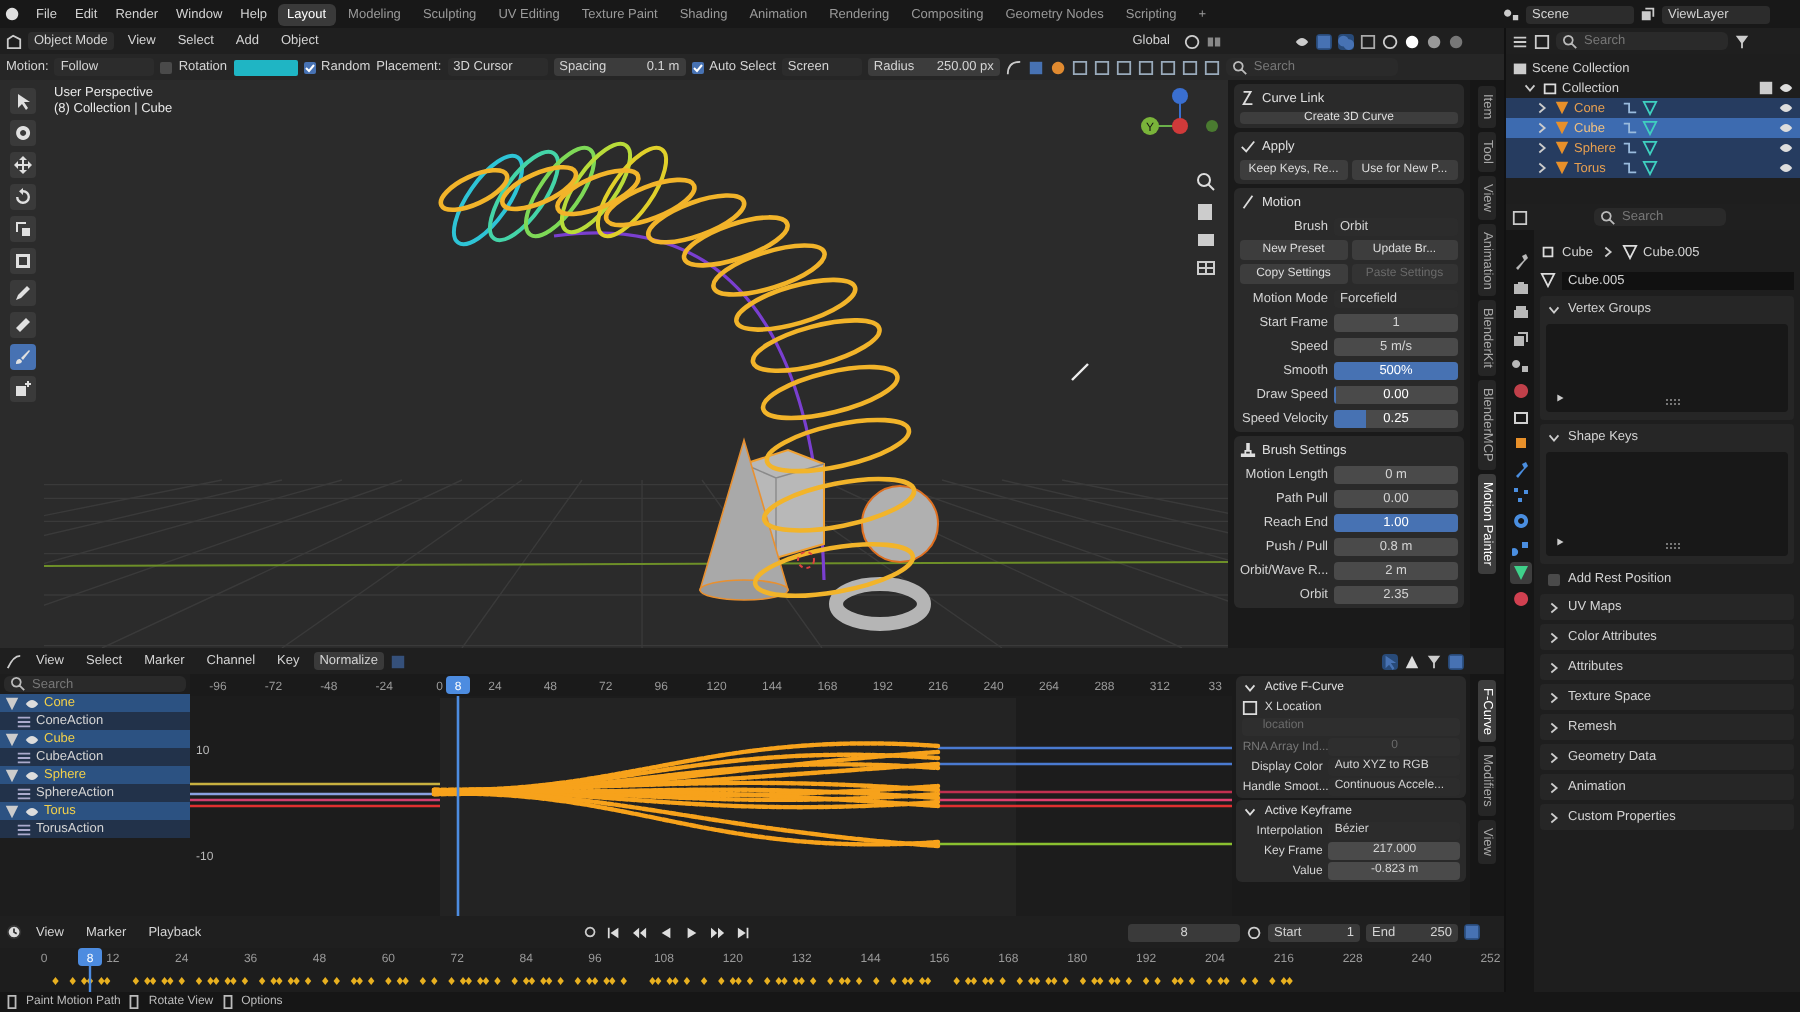 The height and width of the screenshot is (1012, 1800). I want to click on box-icon, so click(1550, 88).